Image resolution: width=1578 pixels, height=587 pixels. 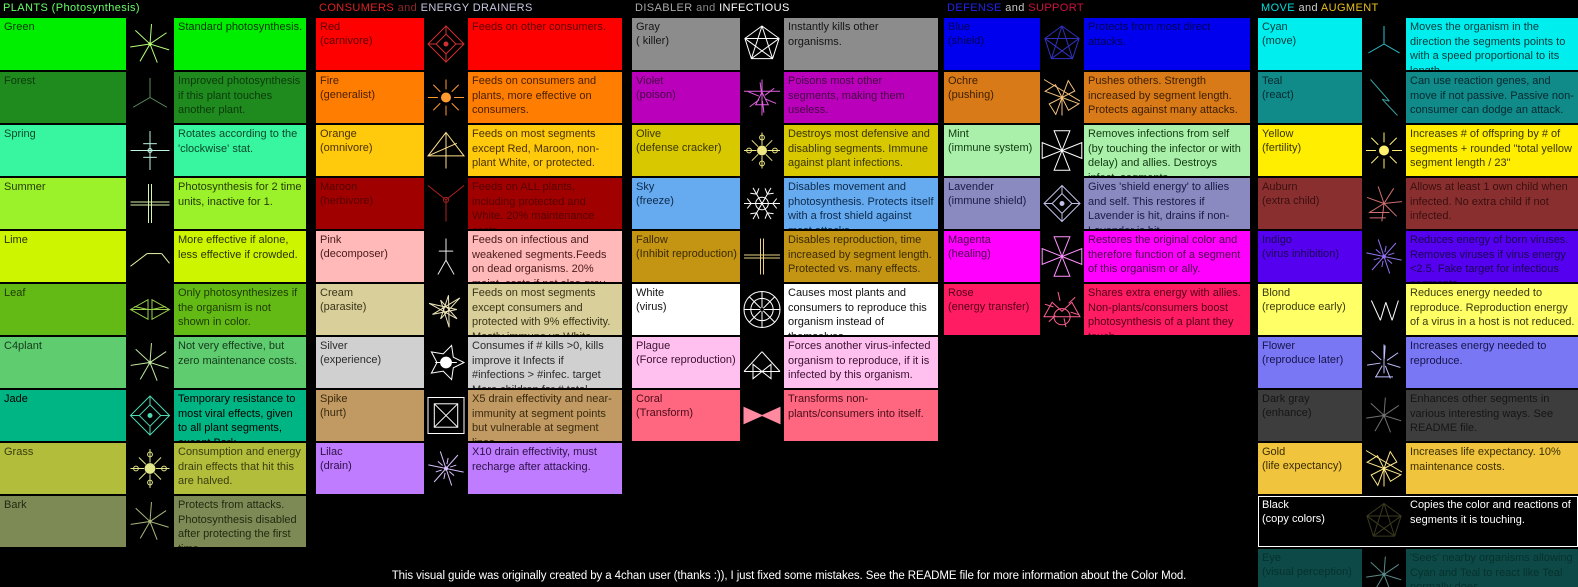 I want to click on segment-name-main: Green, so click(x=19, y=27).